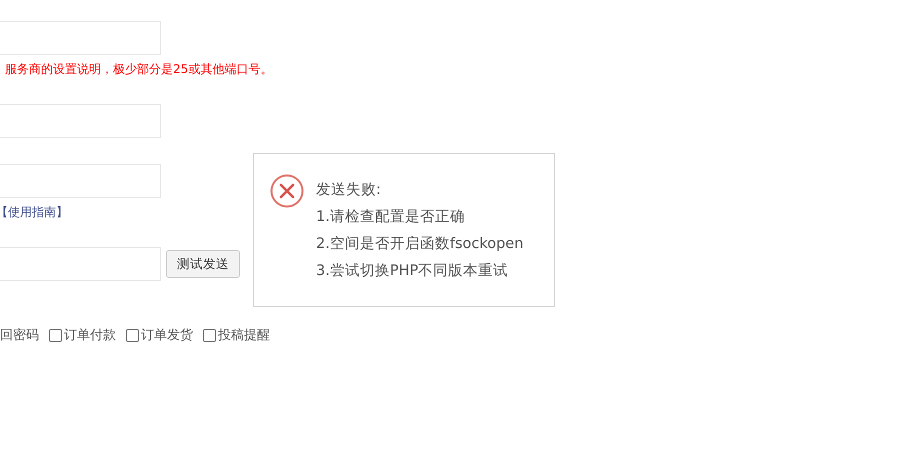 The image size is (907, 451). What do you see at coordinates (391, 217) in the screenshot?
I see `message-text: 1.请检查配置是否正确` at bounding box center [391, 217].